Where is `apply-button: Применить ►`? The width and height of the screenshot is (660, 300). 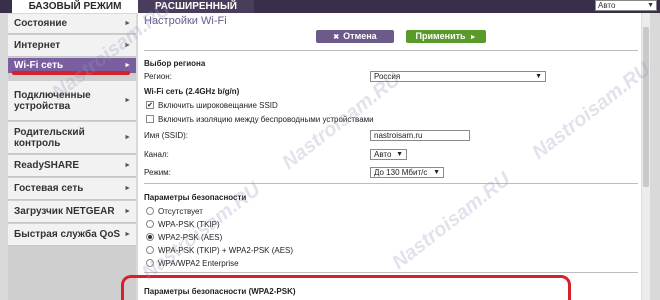
apply-button: Применить ► is located at coordinates (446, 36).